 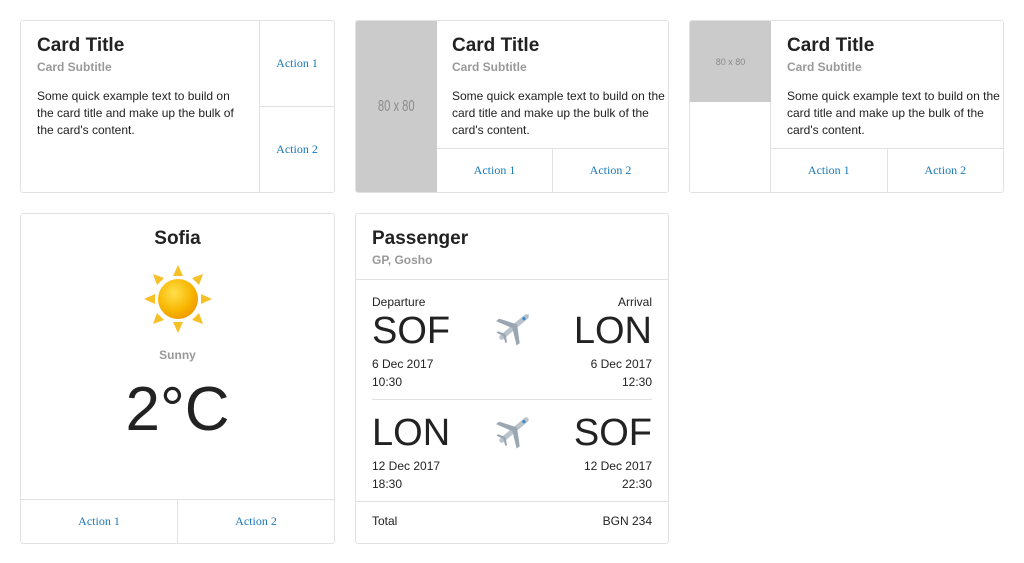 What do you see at coordinates (636, 382) in the screenshot?
I see `arrival-time: 12:30` at bounding box center [636, 382].